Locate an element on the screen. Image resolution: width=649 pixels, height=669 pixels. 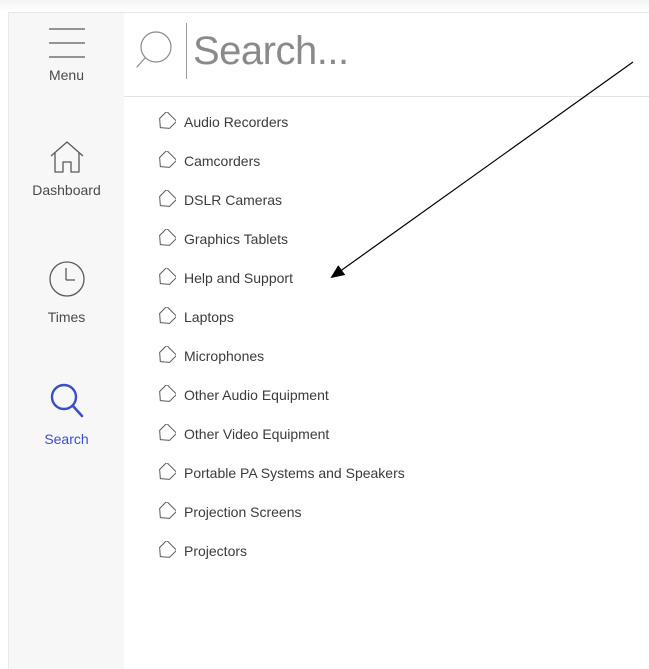
category-label: Portable PA Systems and Speakers is located at coordinates (294, 473).